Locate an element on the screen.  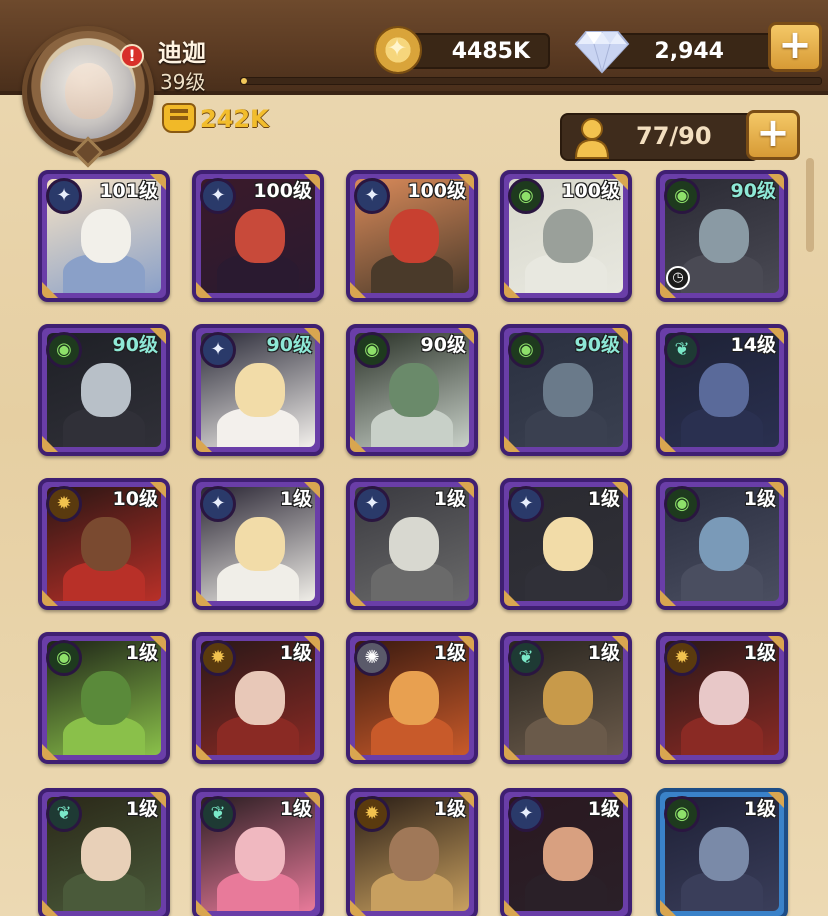
hero-card: ✺ 1级 is located at coordinates (412, 698).